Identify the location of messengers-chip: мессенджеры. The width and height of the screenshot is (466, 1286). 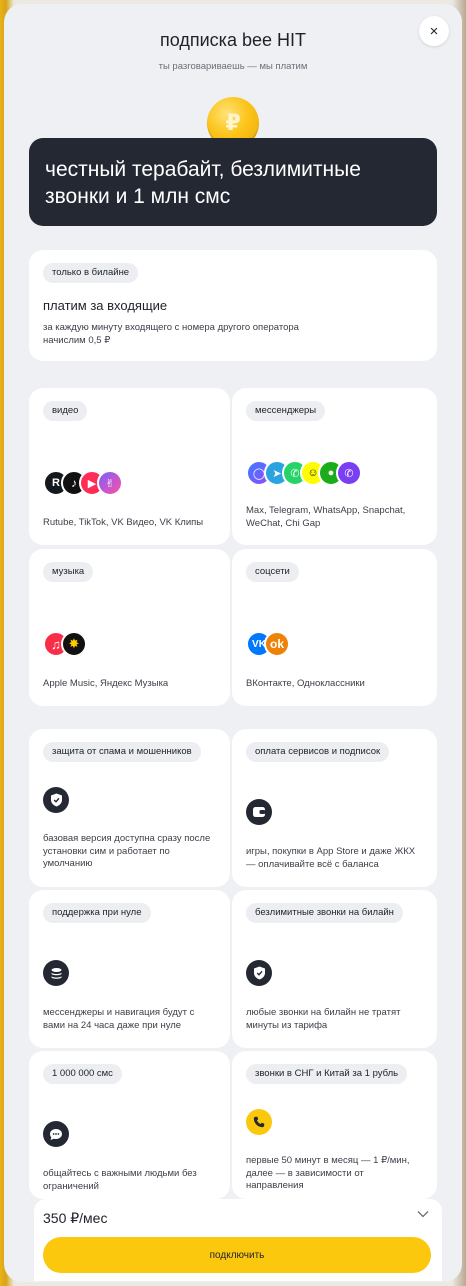
(286, 411).